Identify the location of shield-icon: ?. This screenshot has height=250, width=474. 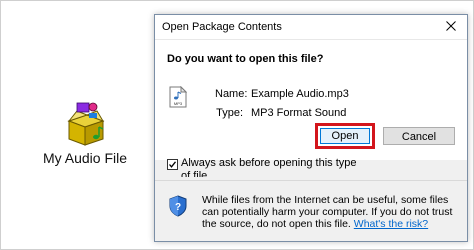
(178, 206).